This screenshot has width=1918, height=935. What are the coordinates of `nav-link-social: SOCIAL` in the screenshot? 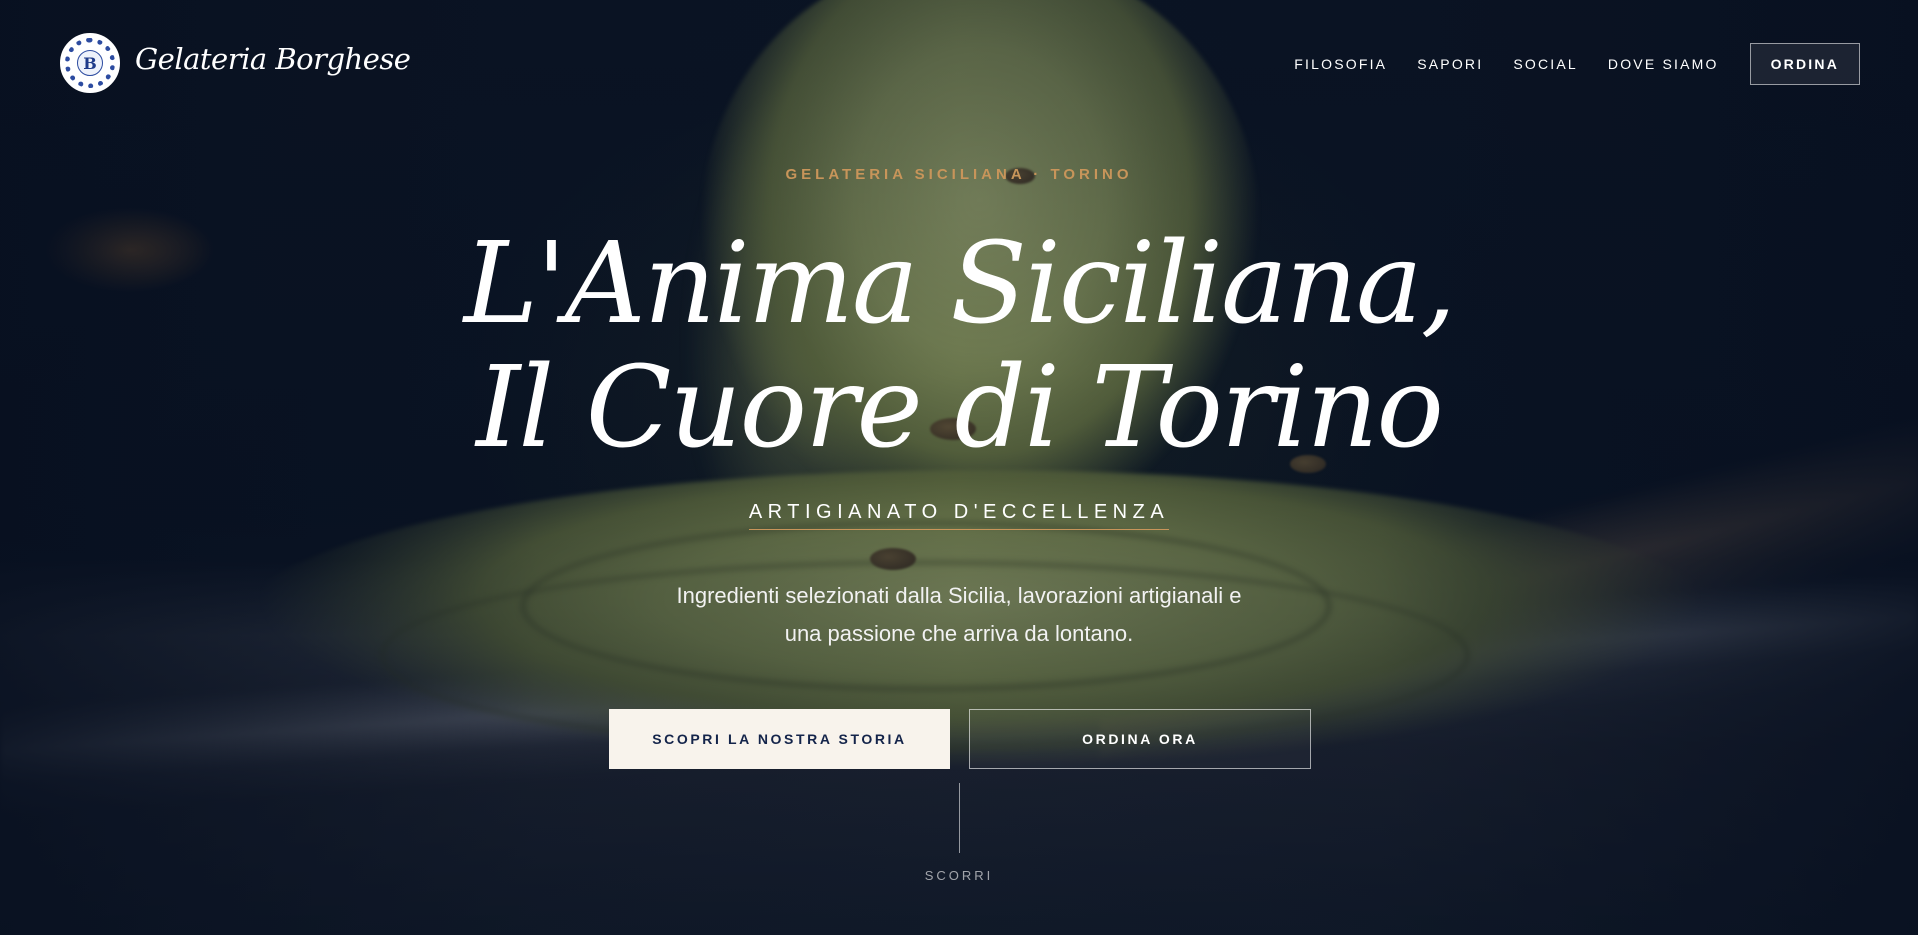 It's located at (1545, 64).